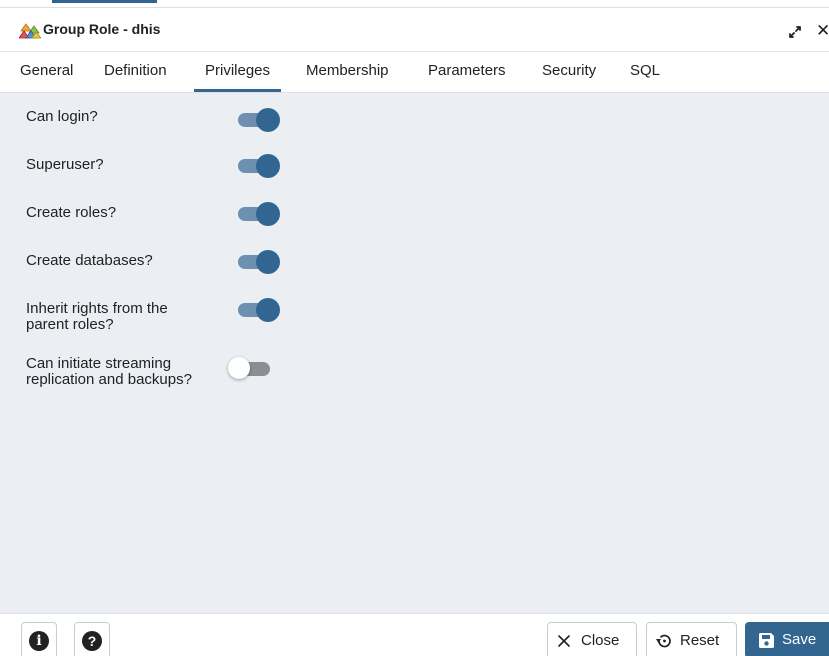 This screenshot has width=829, height=656. I want to click on tab-general: General, so click(46, 71).